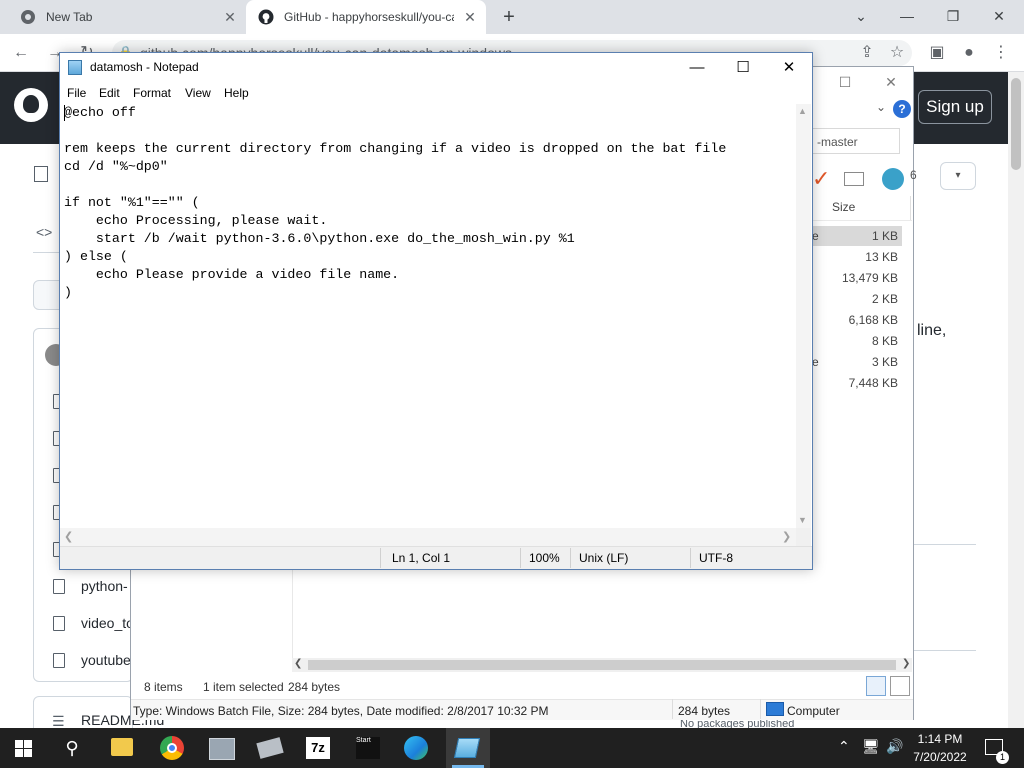 This screenshot has width=1024, height=768. I want to click on explorer-search-box: -master, so click(856, 141).